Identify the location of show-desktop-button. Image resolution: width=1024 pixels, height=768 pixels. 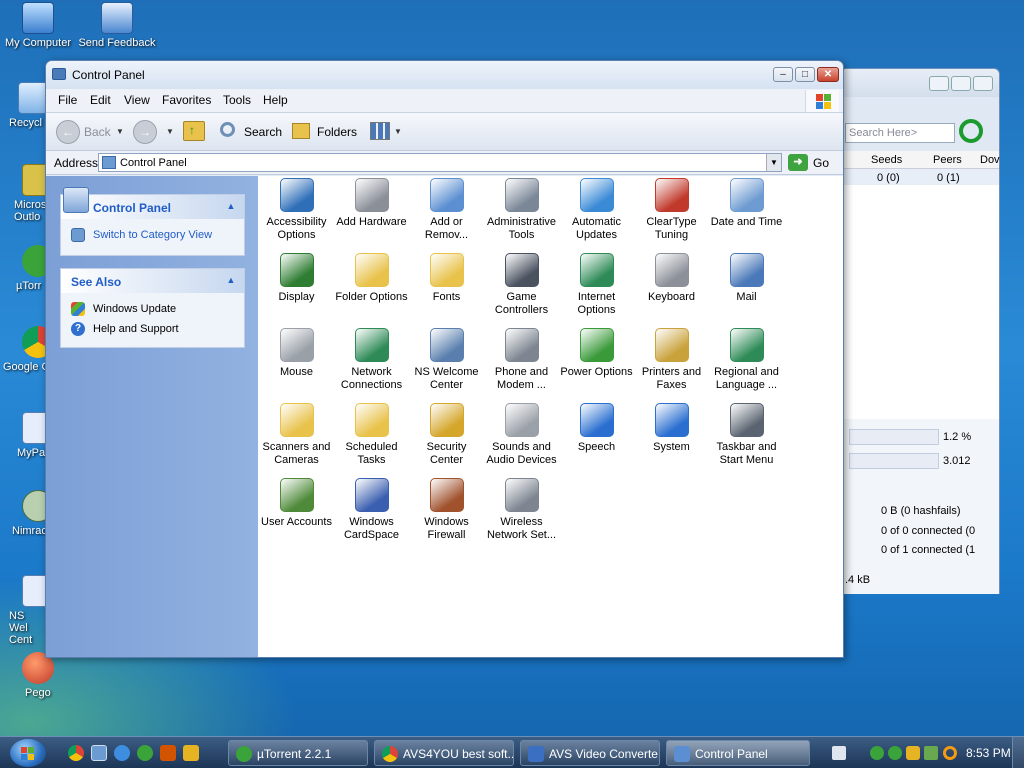
(1018, 752).